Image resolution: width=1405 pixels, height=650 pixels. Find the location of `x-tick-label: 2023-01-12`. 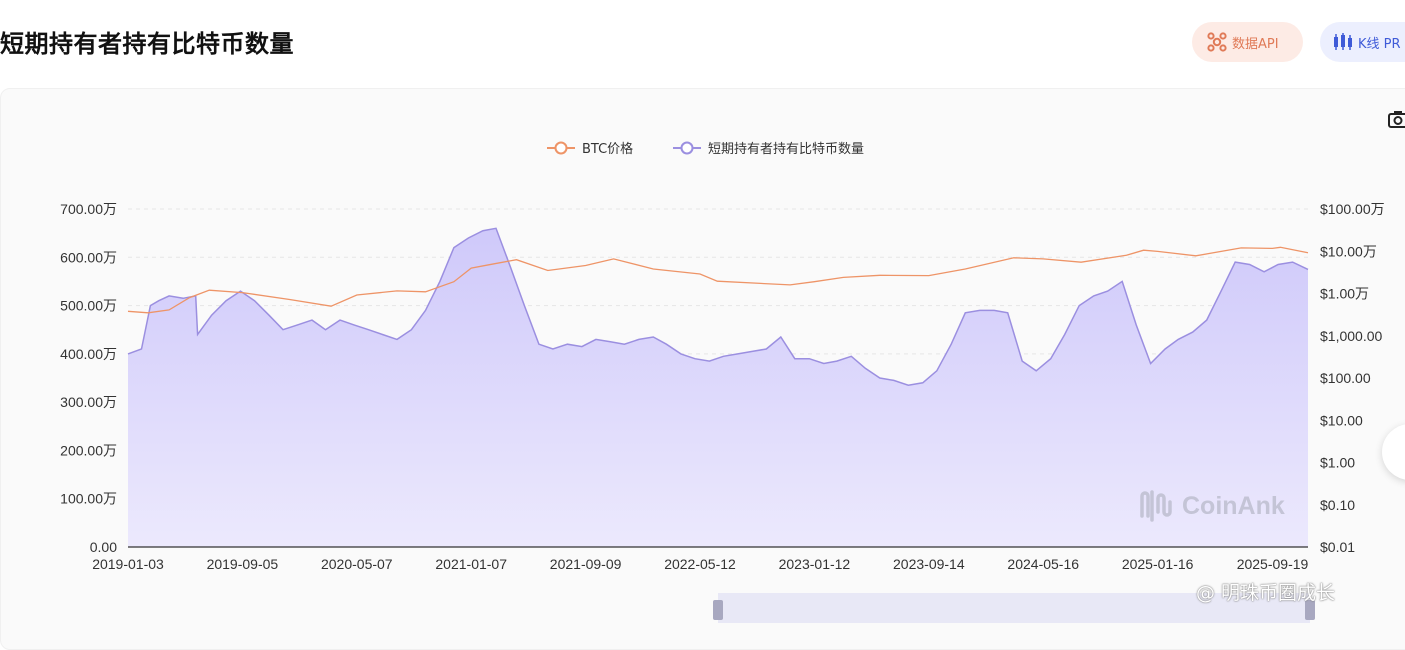

x-tick-label: 2023-01-12 is located at coordinates (815, 564).